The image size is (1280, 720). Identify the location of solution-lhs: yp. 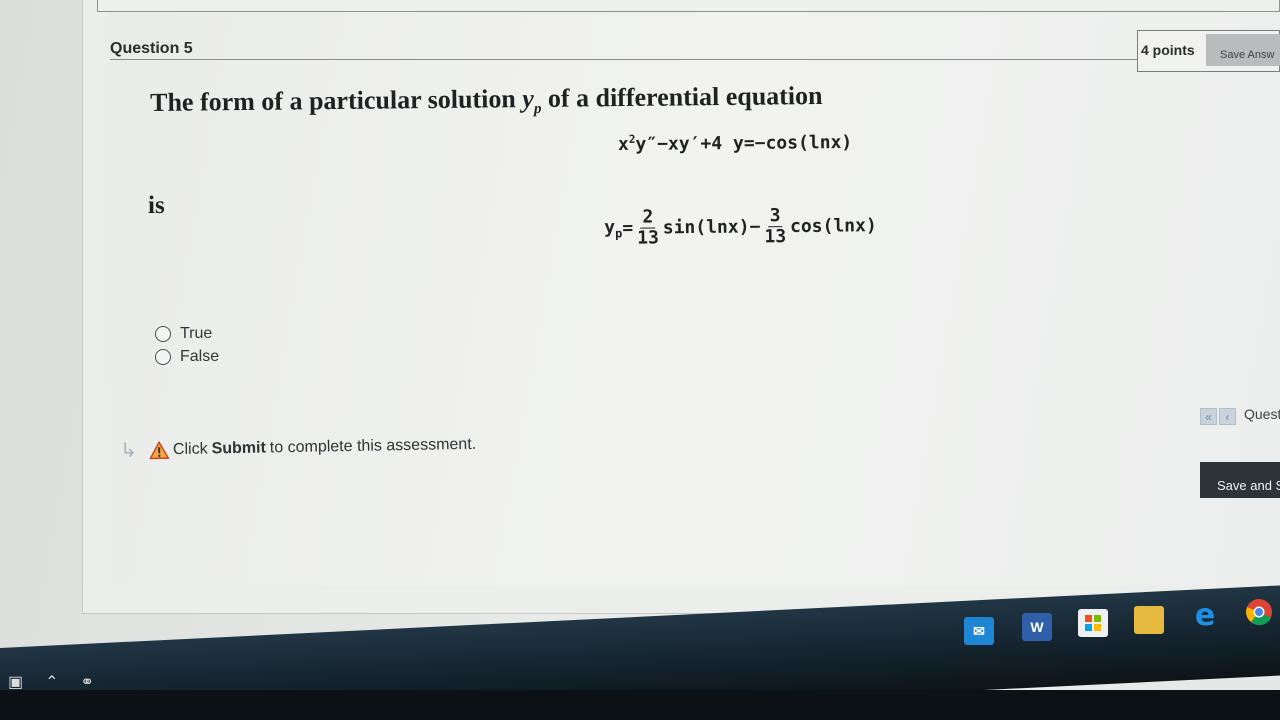
(613, 229).